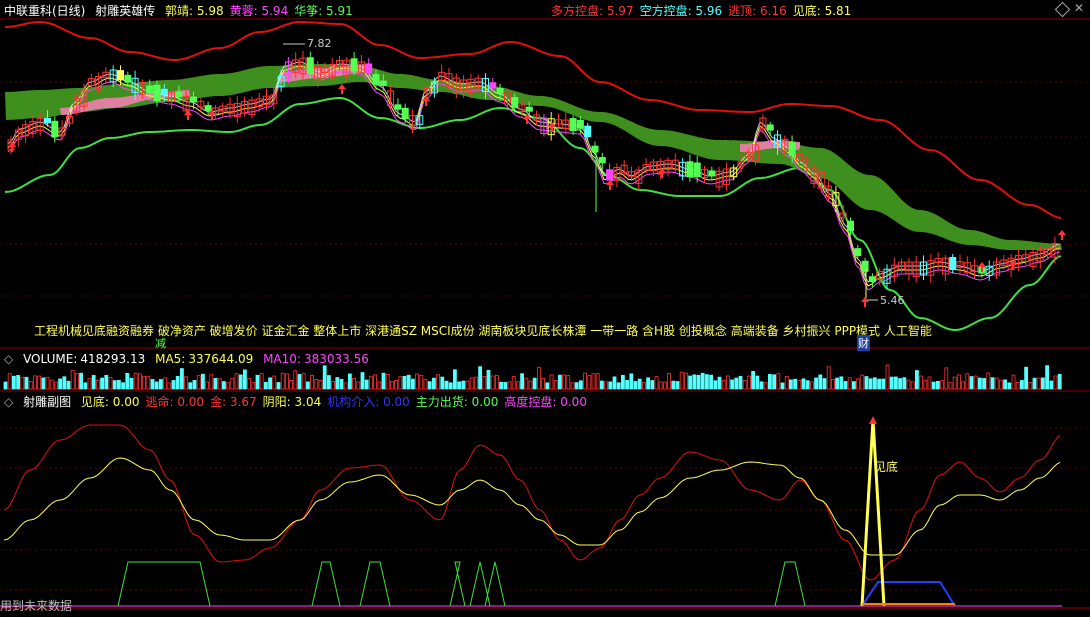 Image resolution: width=1090 pixels, height=617 pixels. Describe the element at coordinates (319, 43) in the screenshot. I see `high-label: 7.82` at that location.